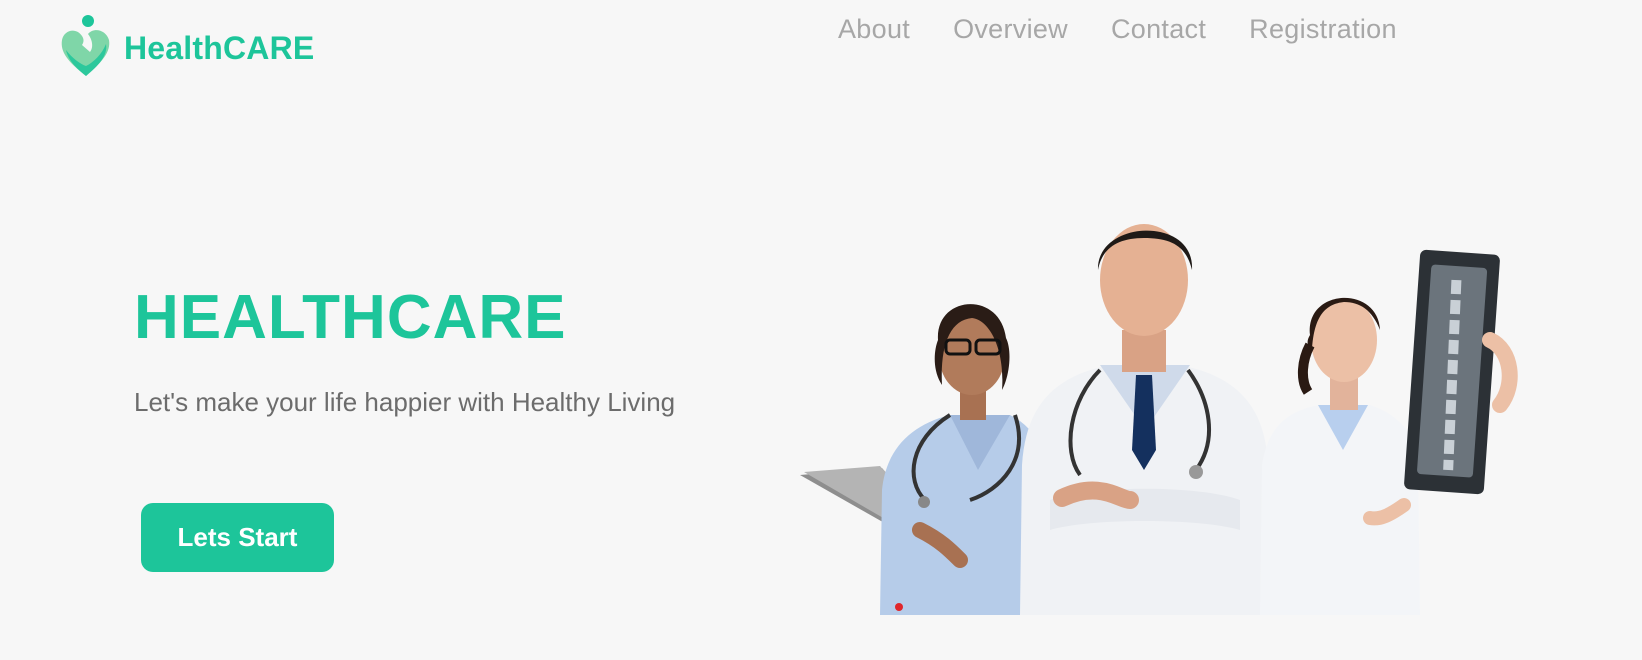  I want to click on nav-about: About, so click(874, 29).